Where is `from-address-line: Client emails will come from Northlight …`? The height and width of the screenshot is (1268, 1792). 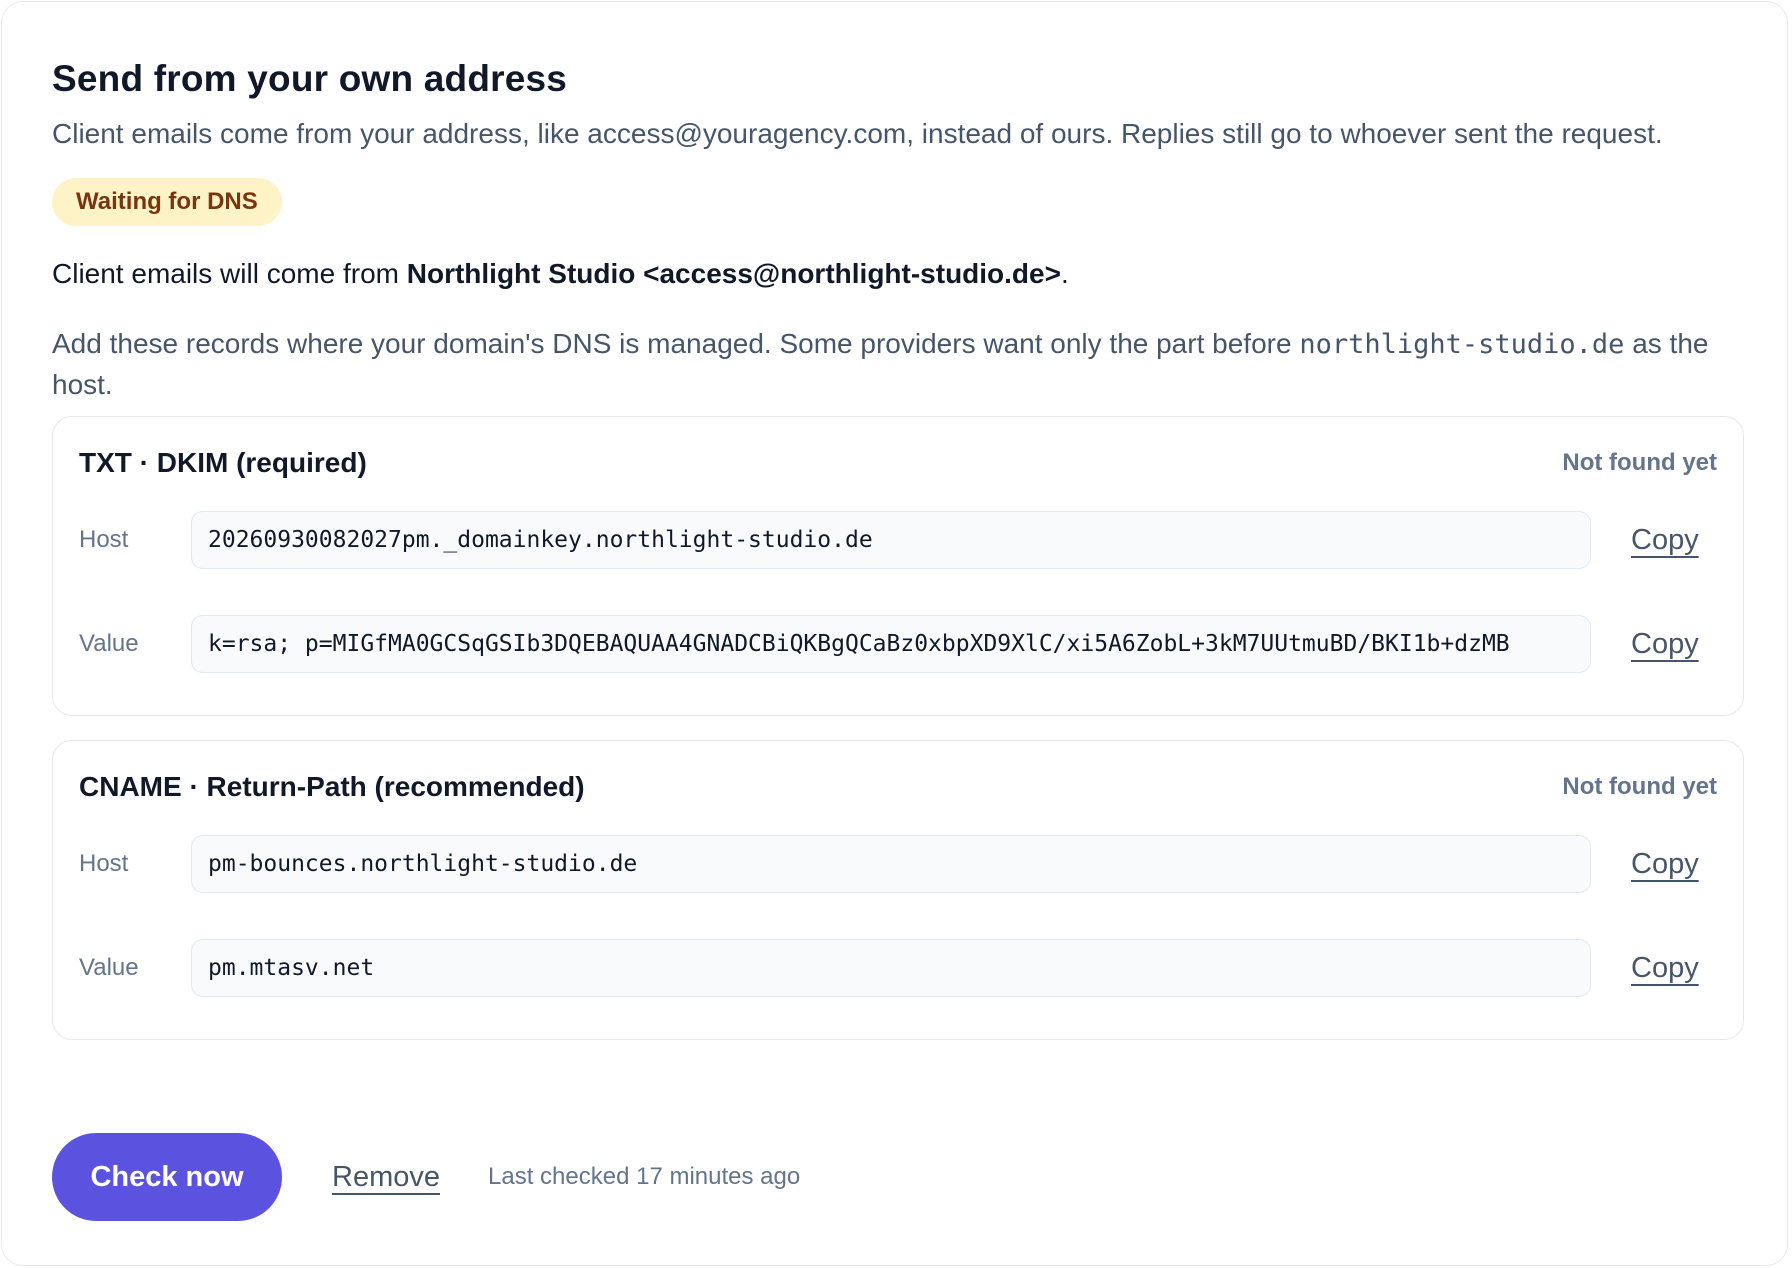 from-address-line: Client emails will come from Northlight … is located at coordinates (898, 274).